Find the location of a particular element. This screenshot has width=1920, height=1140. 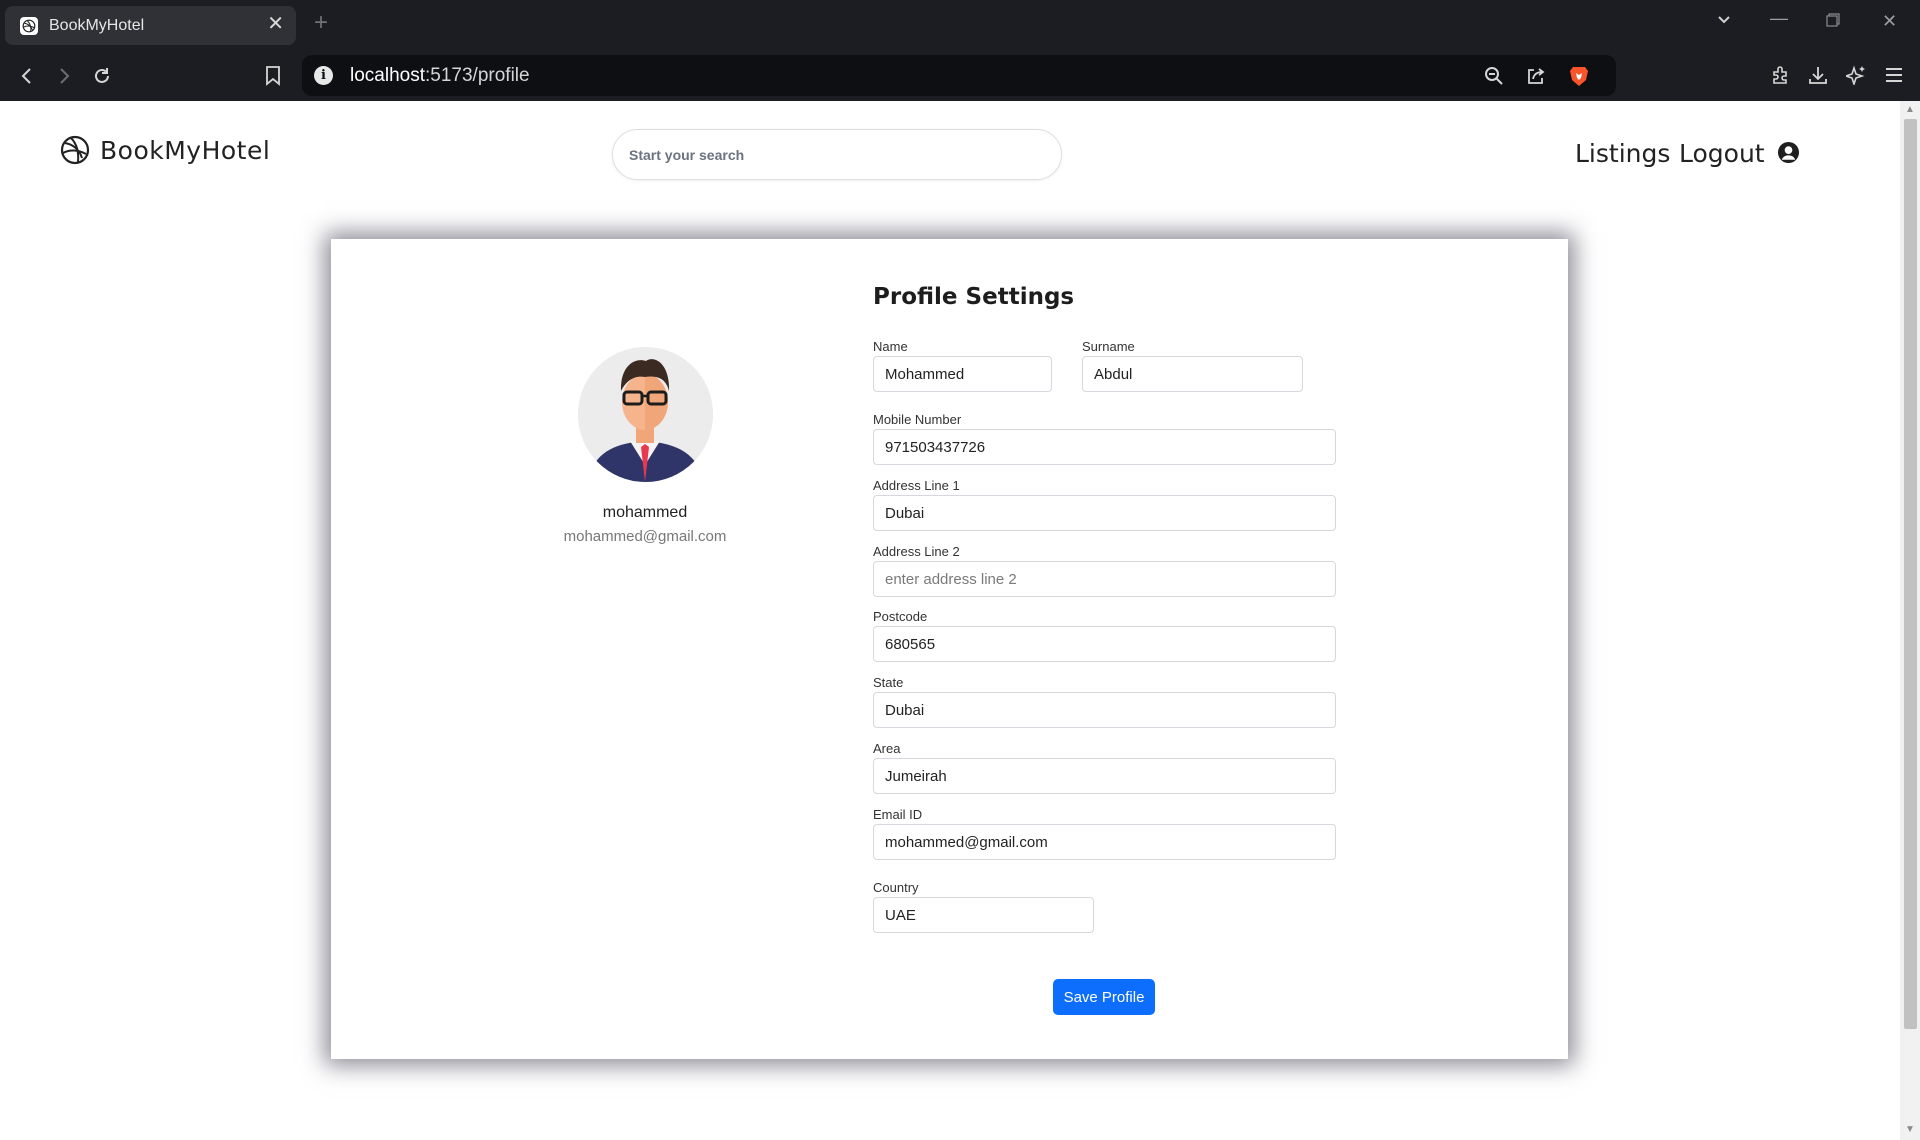

page-scrollbar: ▲ ▼ is located at coordinates (1910, 620).